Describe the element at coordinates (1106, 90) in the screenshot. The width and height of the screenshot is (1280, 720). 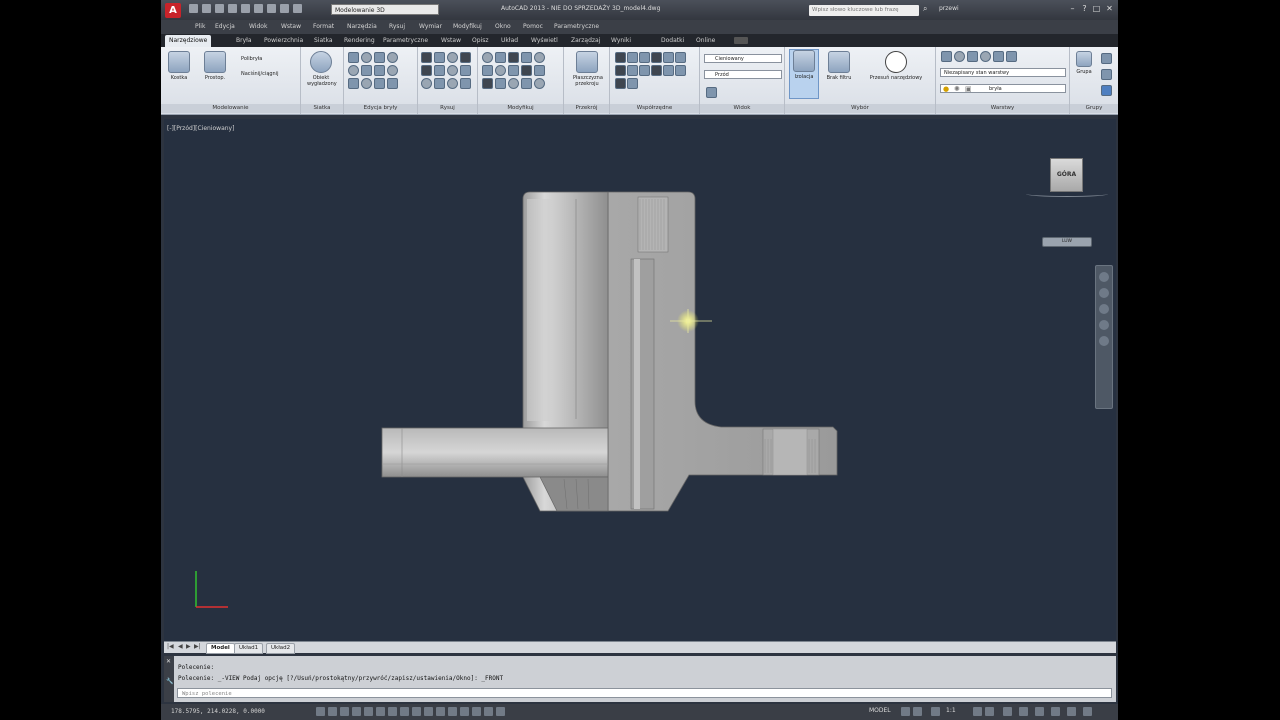
I see `group-select-icon` at that location.